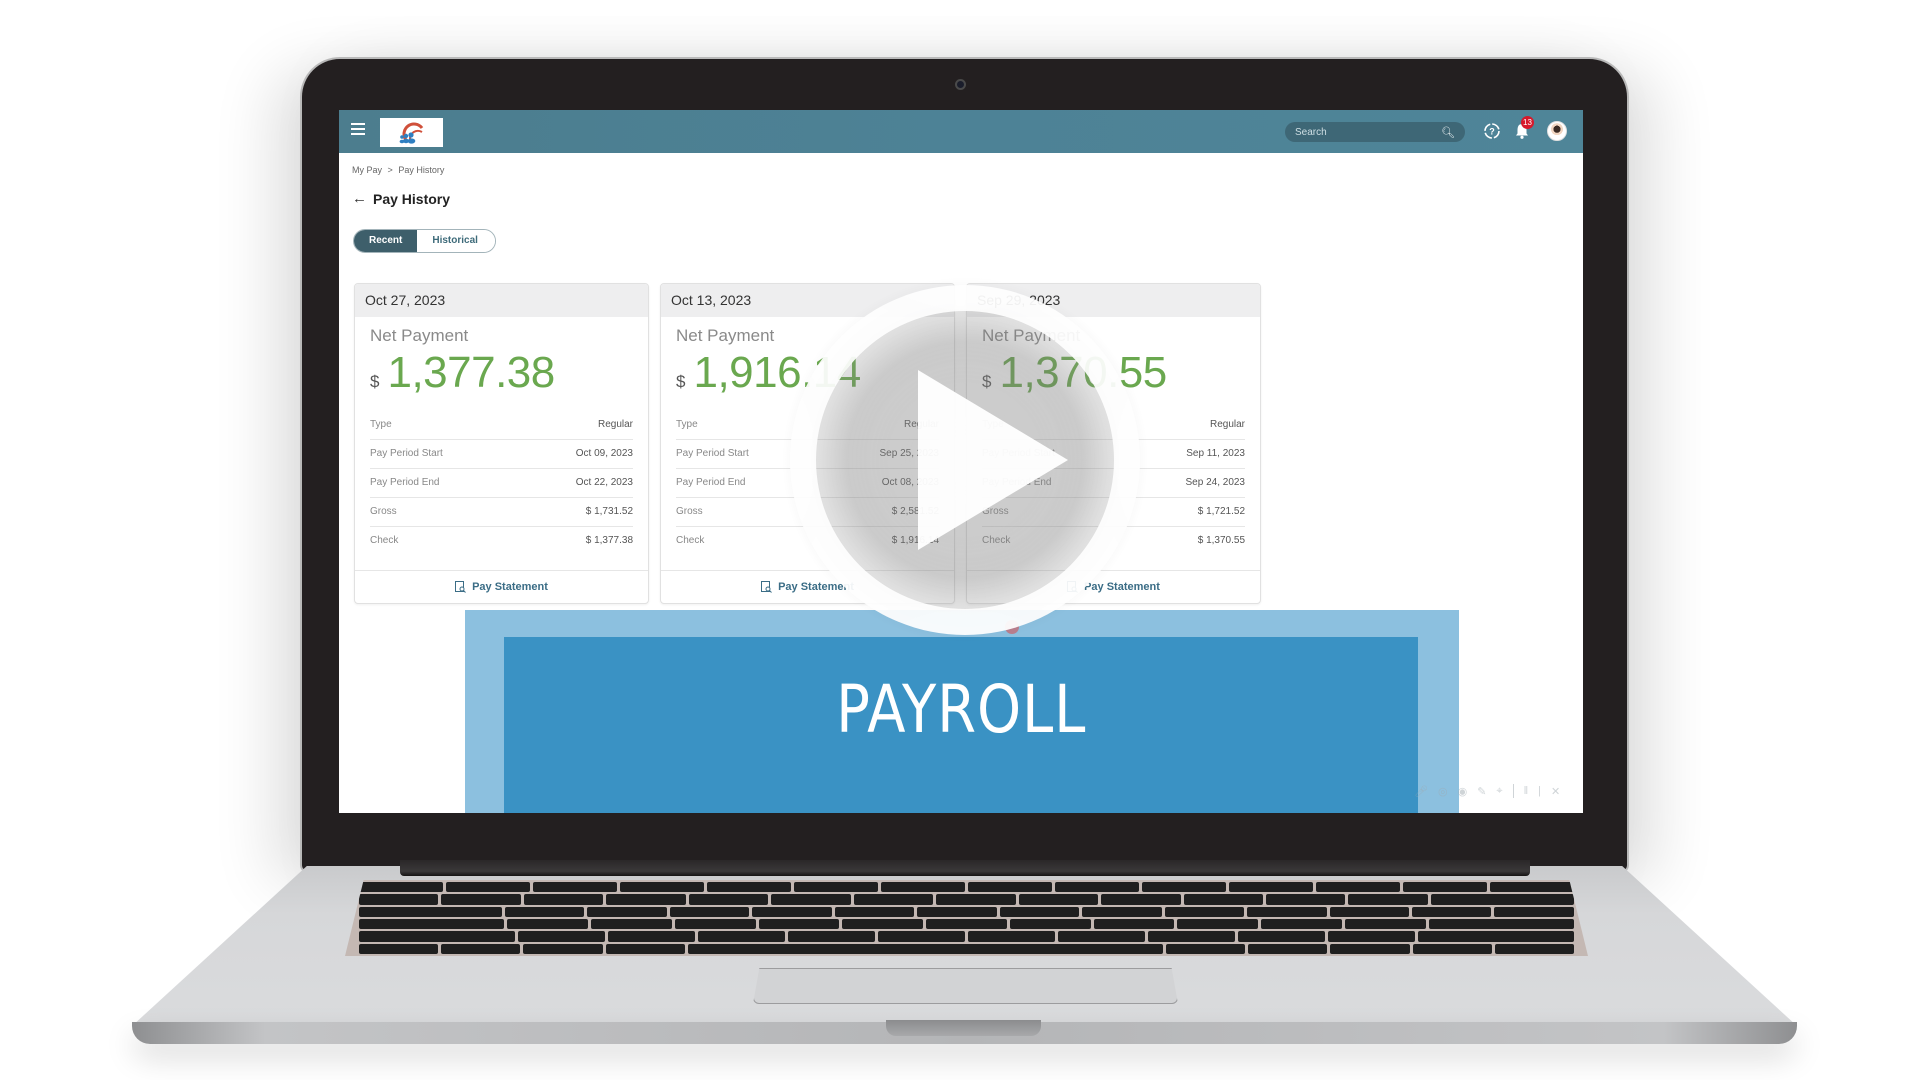 This screenshot has width=1920, height=1080. I want to click on recording-toolbar: 🎤︎ ◎ ◉ ✎ ⌖ ‖ | ✕, so click(1487, 791).